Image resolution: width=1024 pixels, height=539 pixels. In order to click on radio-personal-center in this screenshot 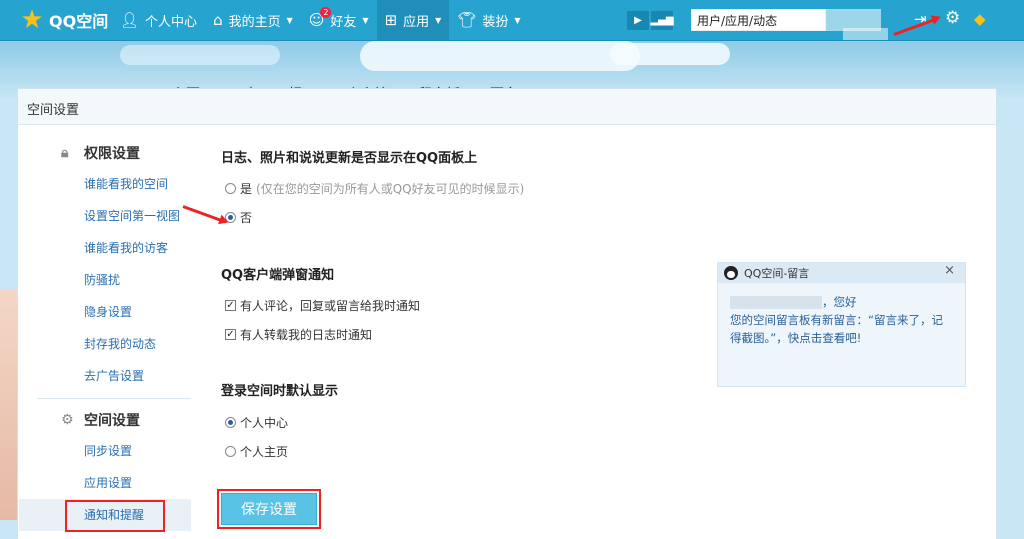, I will do `click(230, 422)`.